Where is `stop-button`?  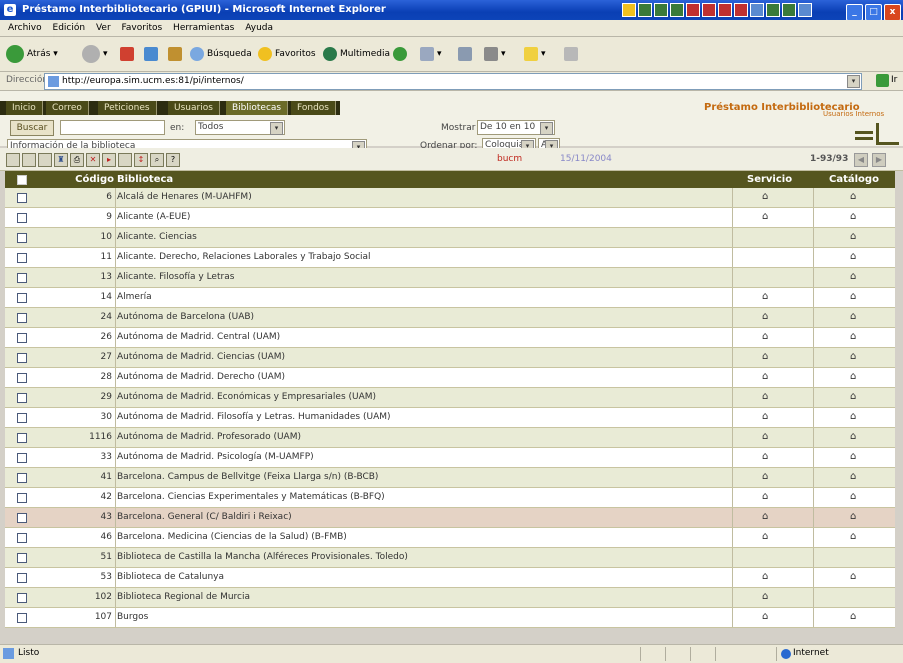
stop-button is located at coordinates (128, 54).